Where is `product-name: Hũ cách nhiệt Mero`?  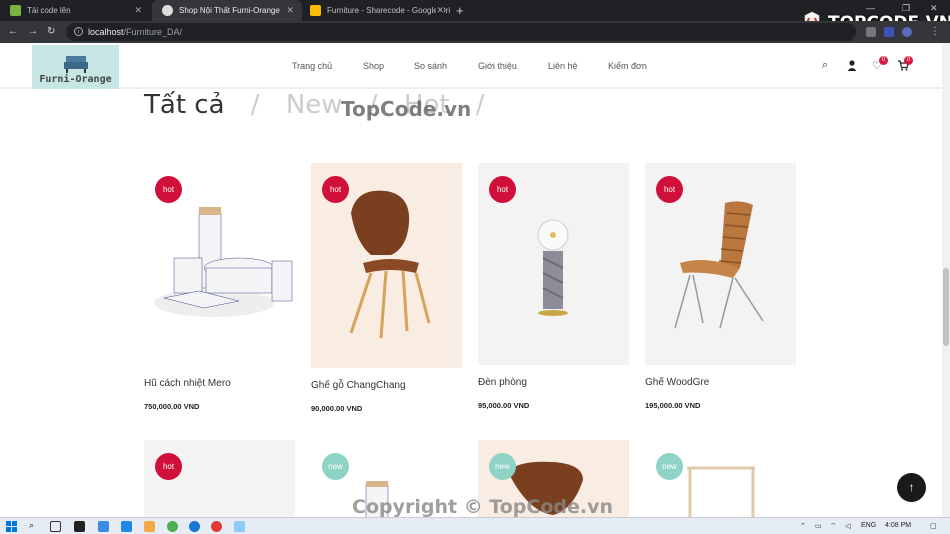
product-name: Hũ cách nhiệt Mero is located at coordinates (219, 383).